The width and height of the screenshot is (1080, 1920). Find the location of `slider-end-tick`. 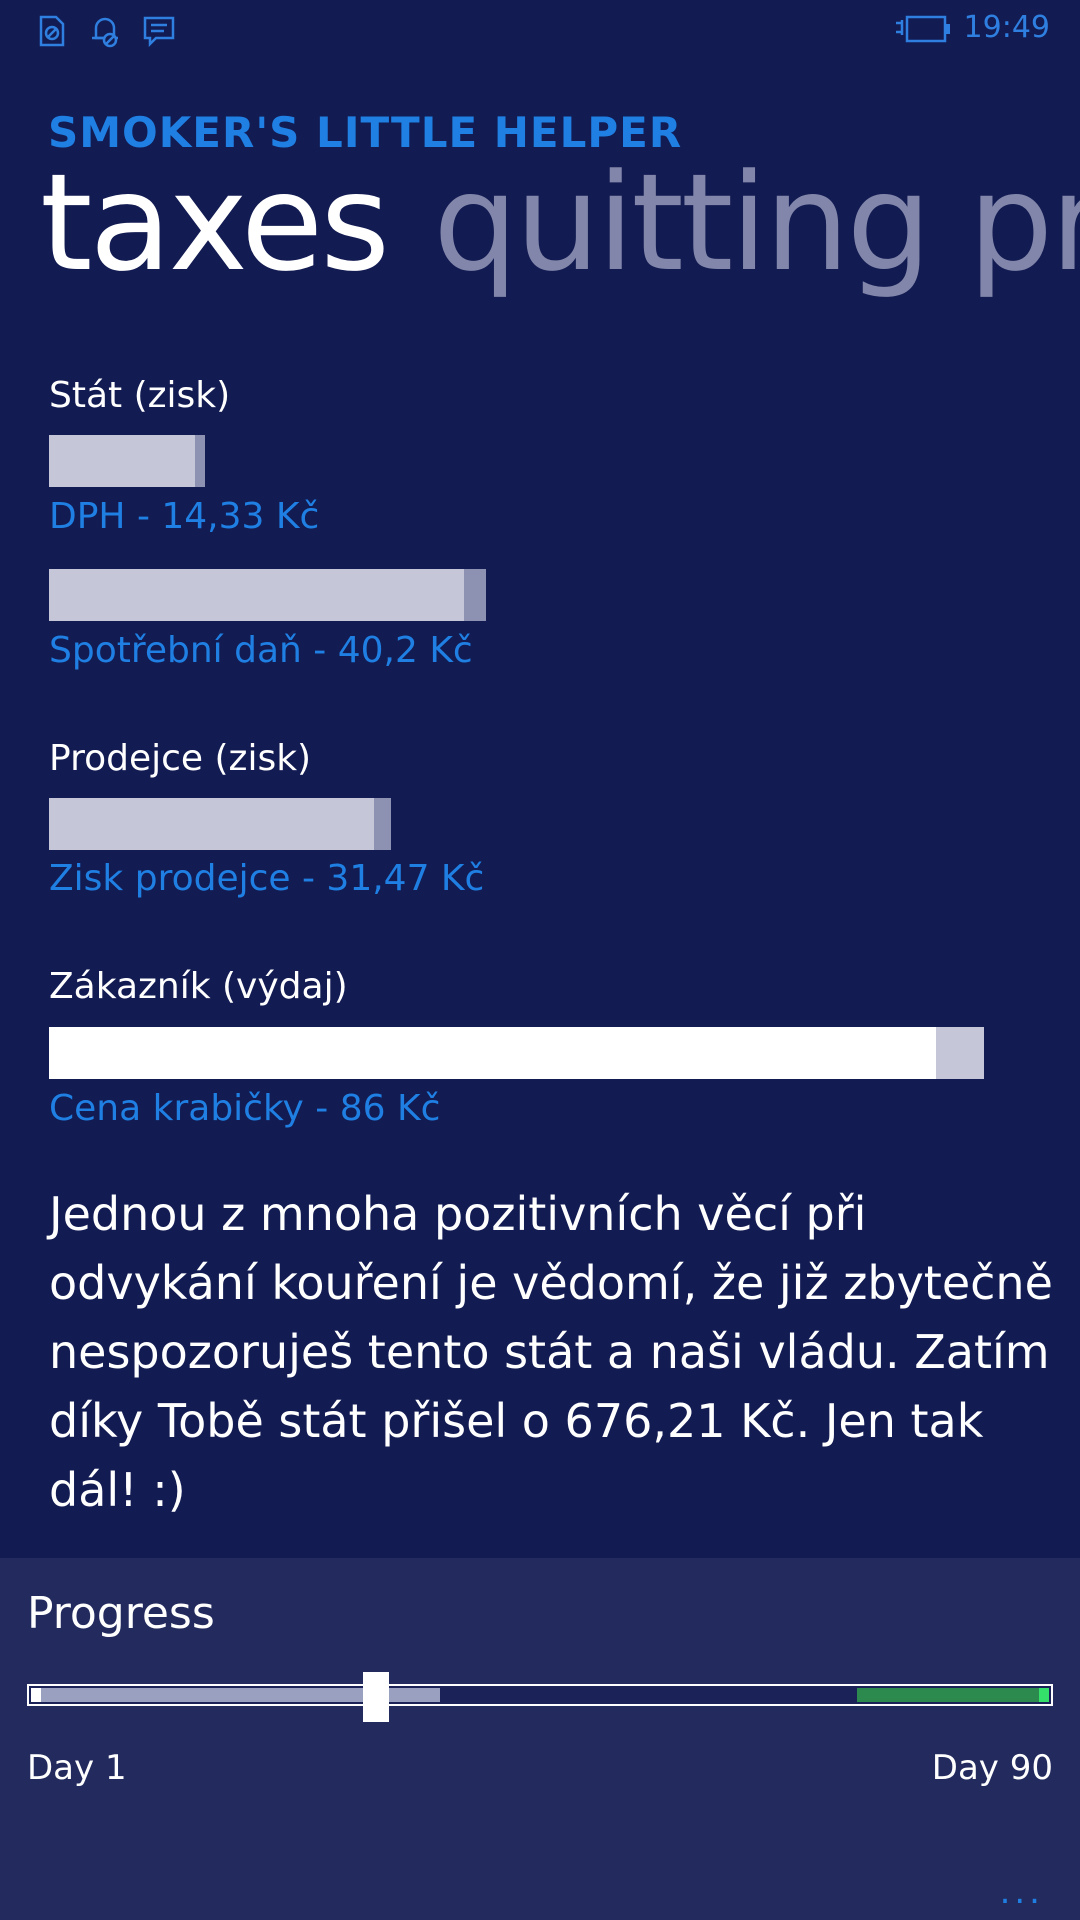

slider-end-tick is located at coordinates (1044, 1695).